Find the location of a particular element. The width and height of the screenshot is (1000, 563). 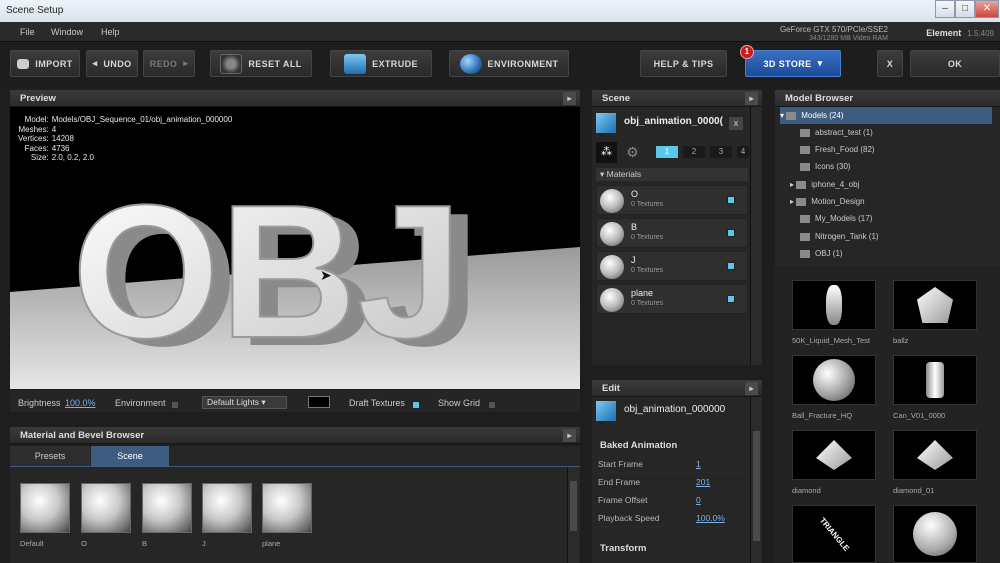

tab-divider is located at coordinates (295, 466).